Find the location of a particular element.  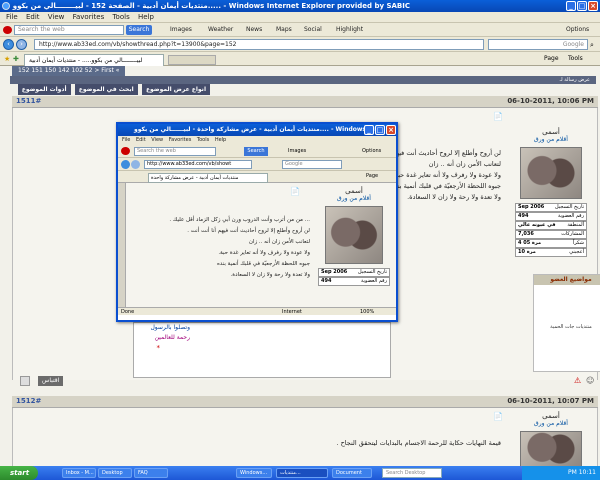

toolbar-options: Options is located at coordinates (577, 30).